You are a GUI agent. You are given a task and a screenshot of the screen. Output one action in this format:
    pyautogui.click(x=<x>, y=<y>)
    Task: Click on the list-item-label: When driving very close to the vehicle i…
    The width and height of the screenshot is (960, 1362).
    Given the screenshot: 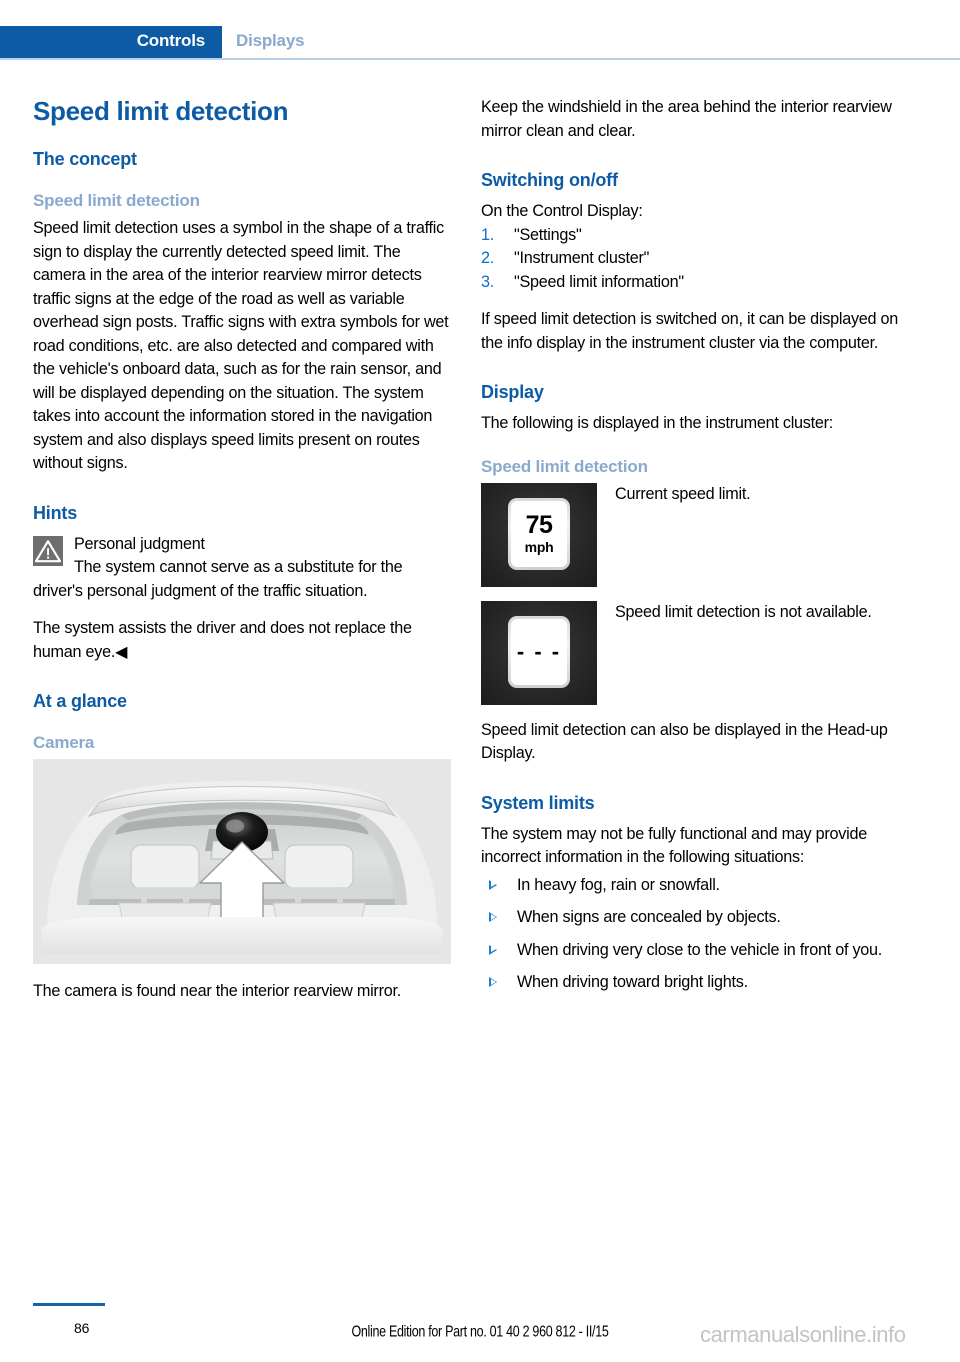 What is the action you would take?
    pyautogui.click(x=700, y=949)
    